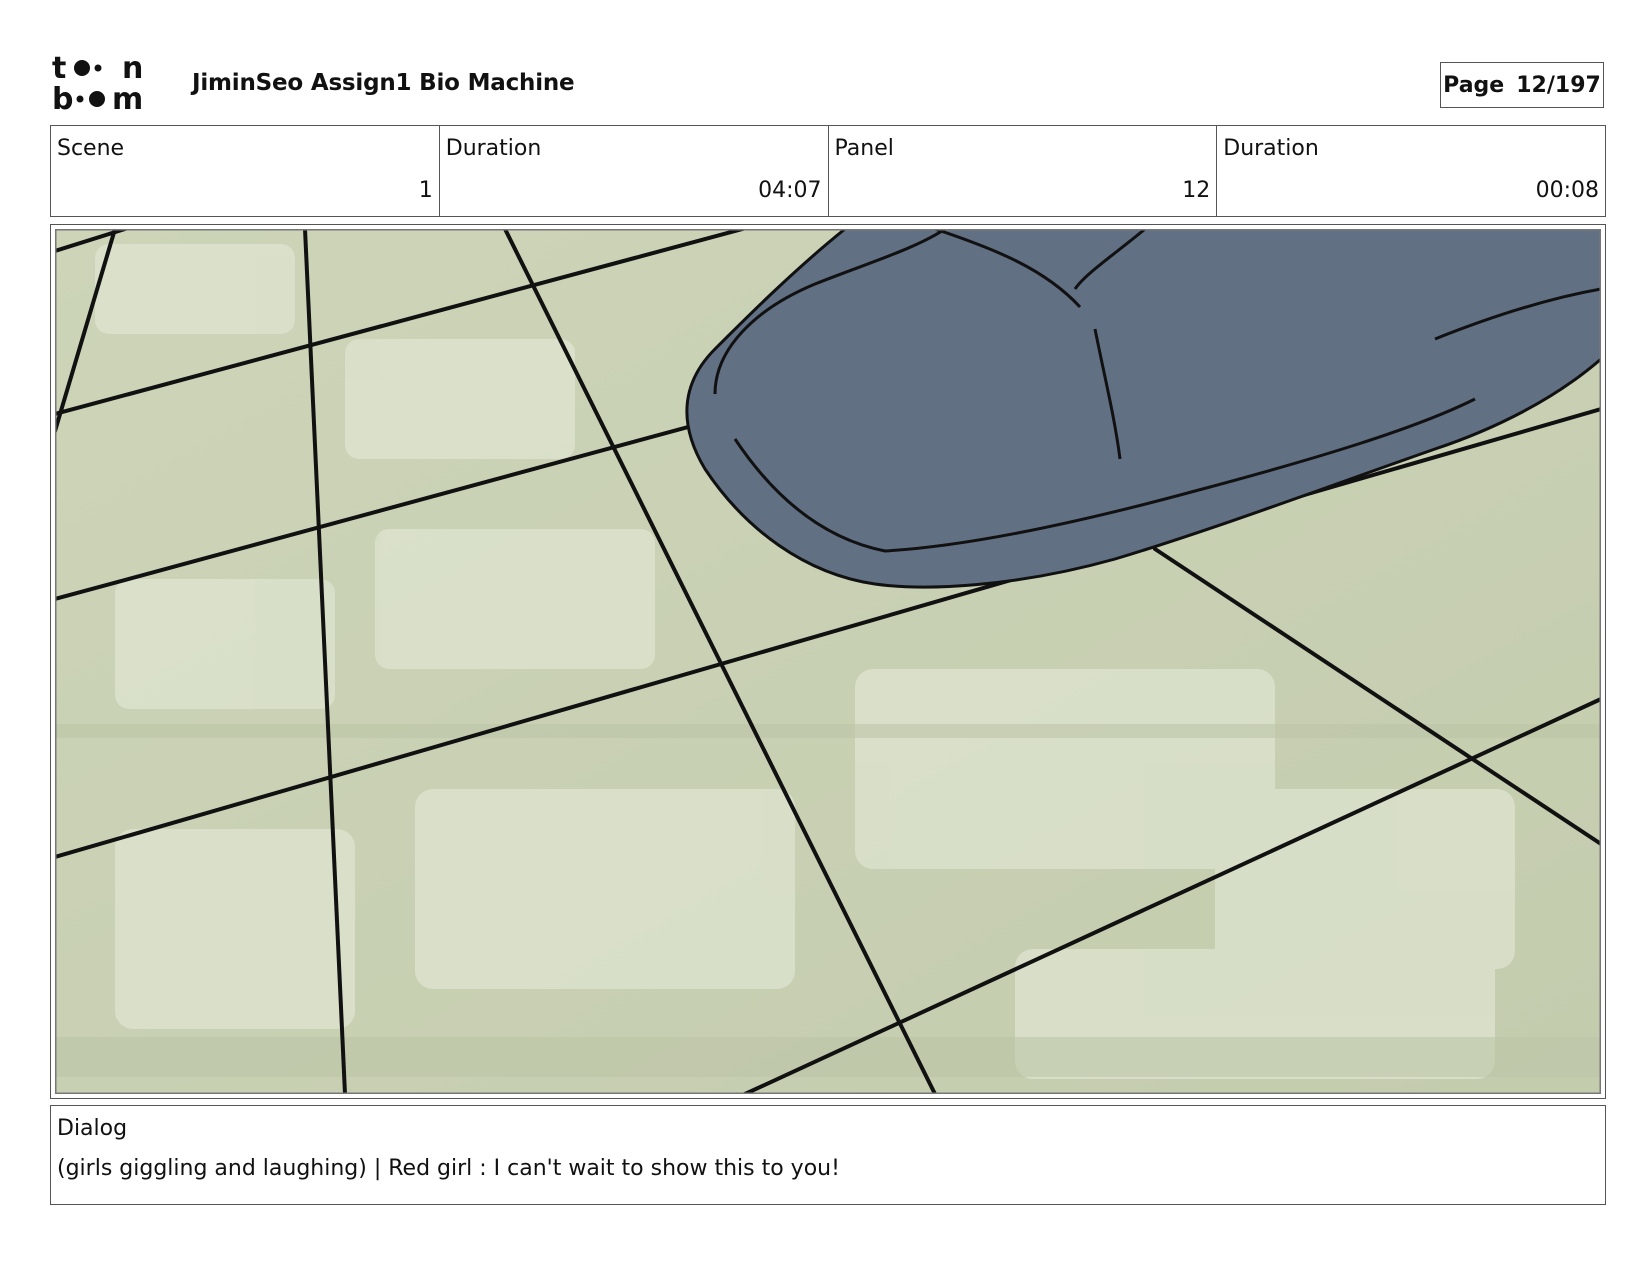  Describe the element at coordinates (1196, 190) in the screenshot. I see `panel-value: 12` at that location.